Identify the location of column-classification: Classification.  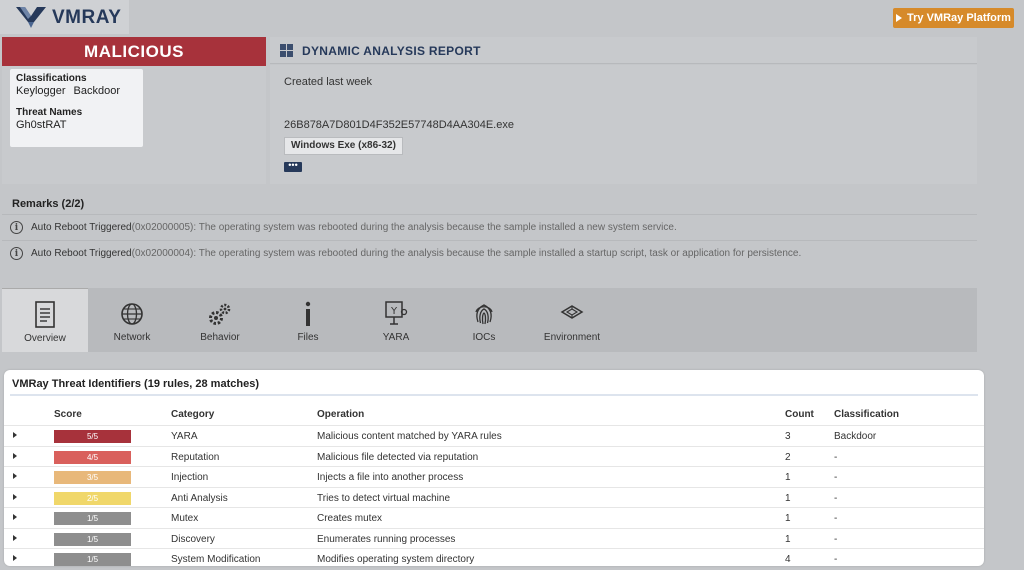
(866, 414).